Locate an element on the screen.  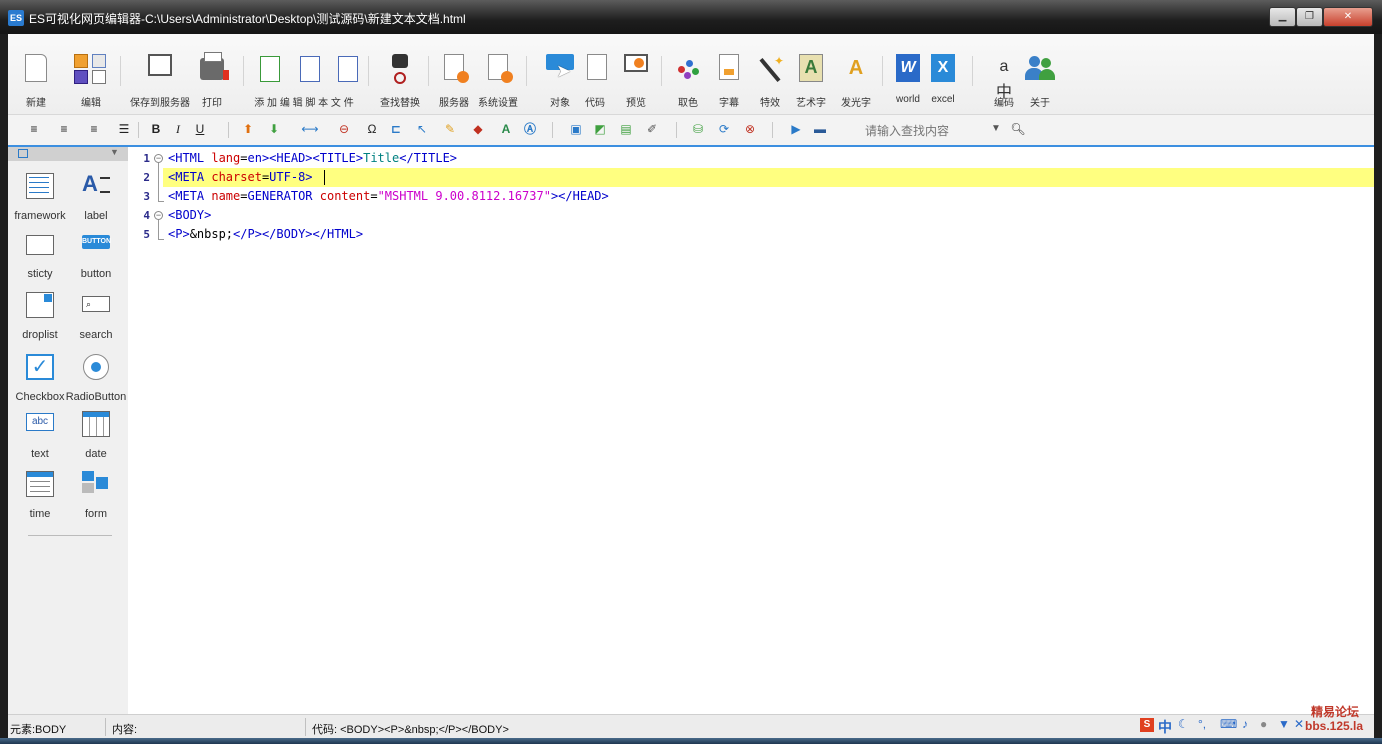
glow-text-button: A 发光字 is located at coordinates (856, 79).